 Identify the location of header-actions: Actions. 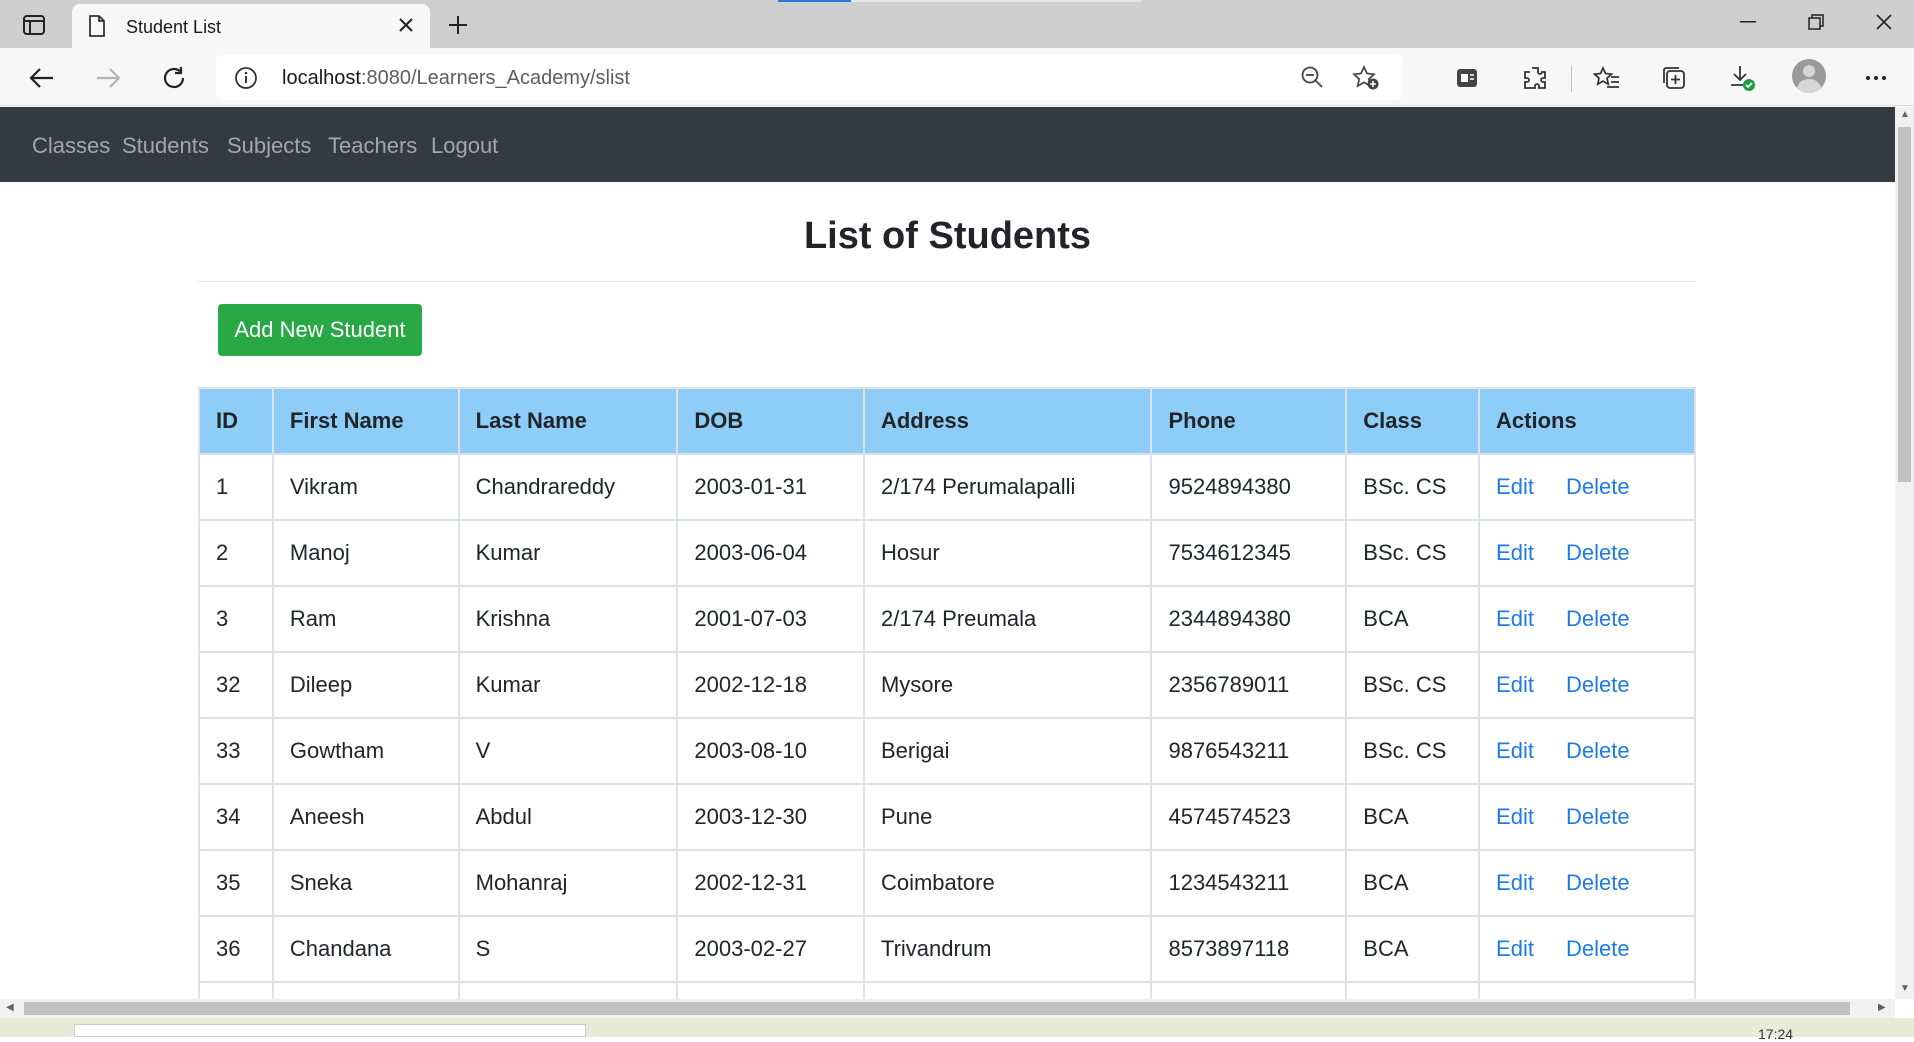
(1587, 421).